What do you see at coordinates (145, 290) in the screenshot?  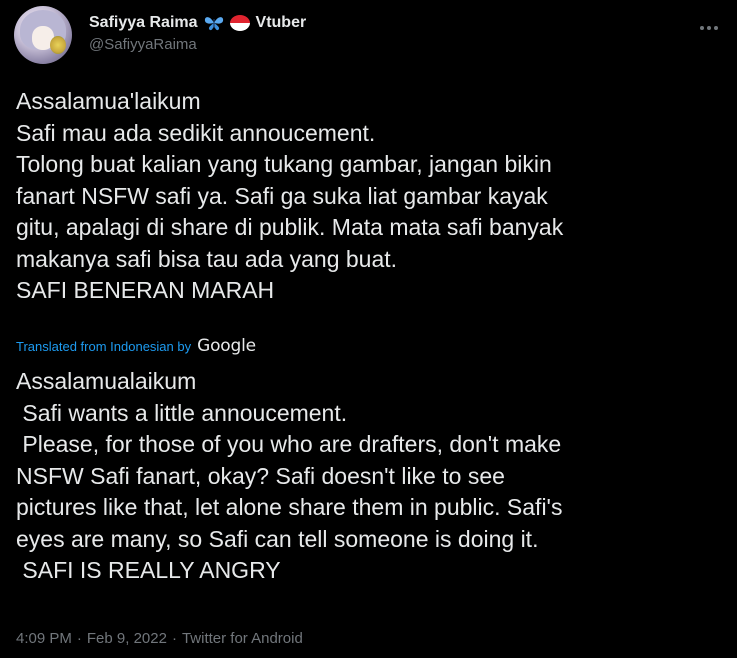 I see `original-line: SAFI BENERAN MARAH` at bounding box center [145, 290].